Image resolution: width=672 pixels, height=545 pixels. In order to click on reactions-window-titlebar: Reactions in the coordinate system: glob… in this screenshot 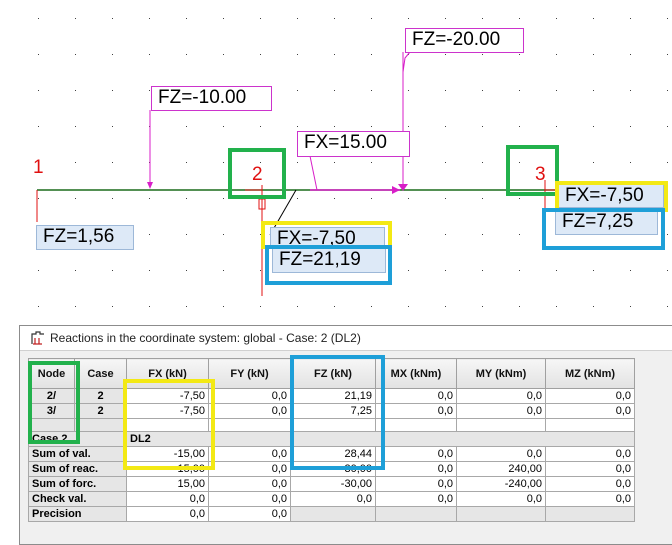, I will do `click(346, 338)`.